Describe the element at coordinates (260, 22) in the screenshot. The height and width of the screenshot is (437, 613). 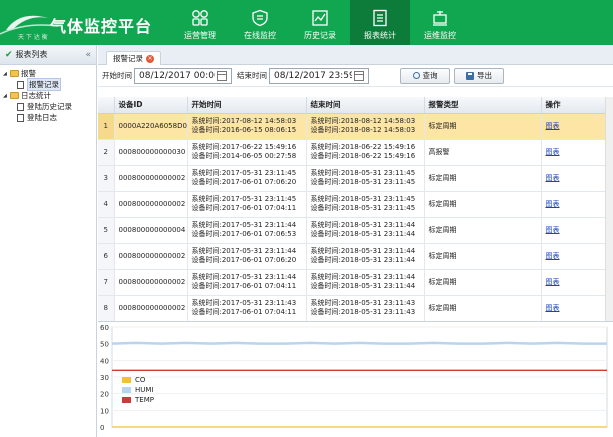
I see `nav-item-online-monitor: 在线监控` at that location.